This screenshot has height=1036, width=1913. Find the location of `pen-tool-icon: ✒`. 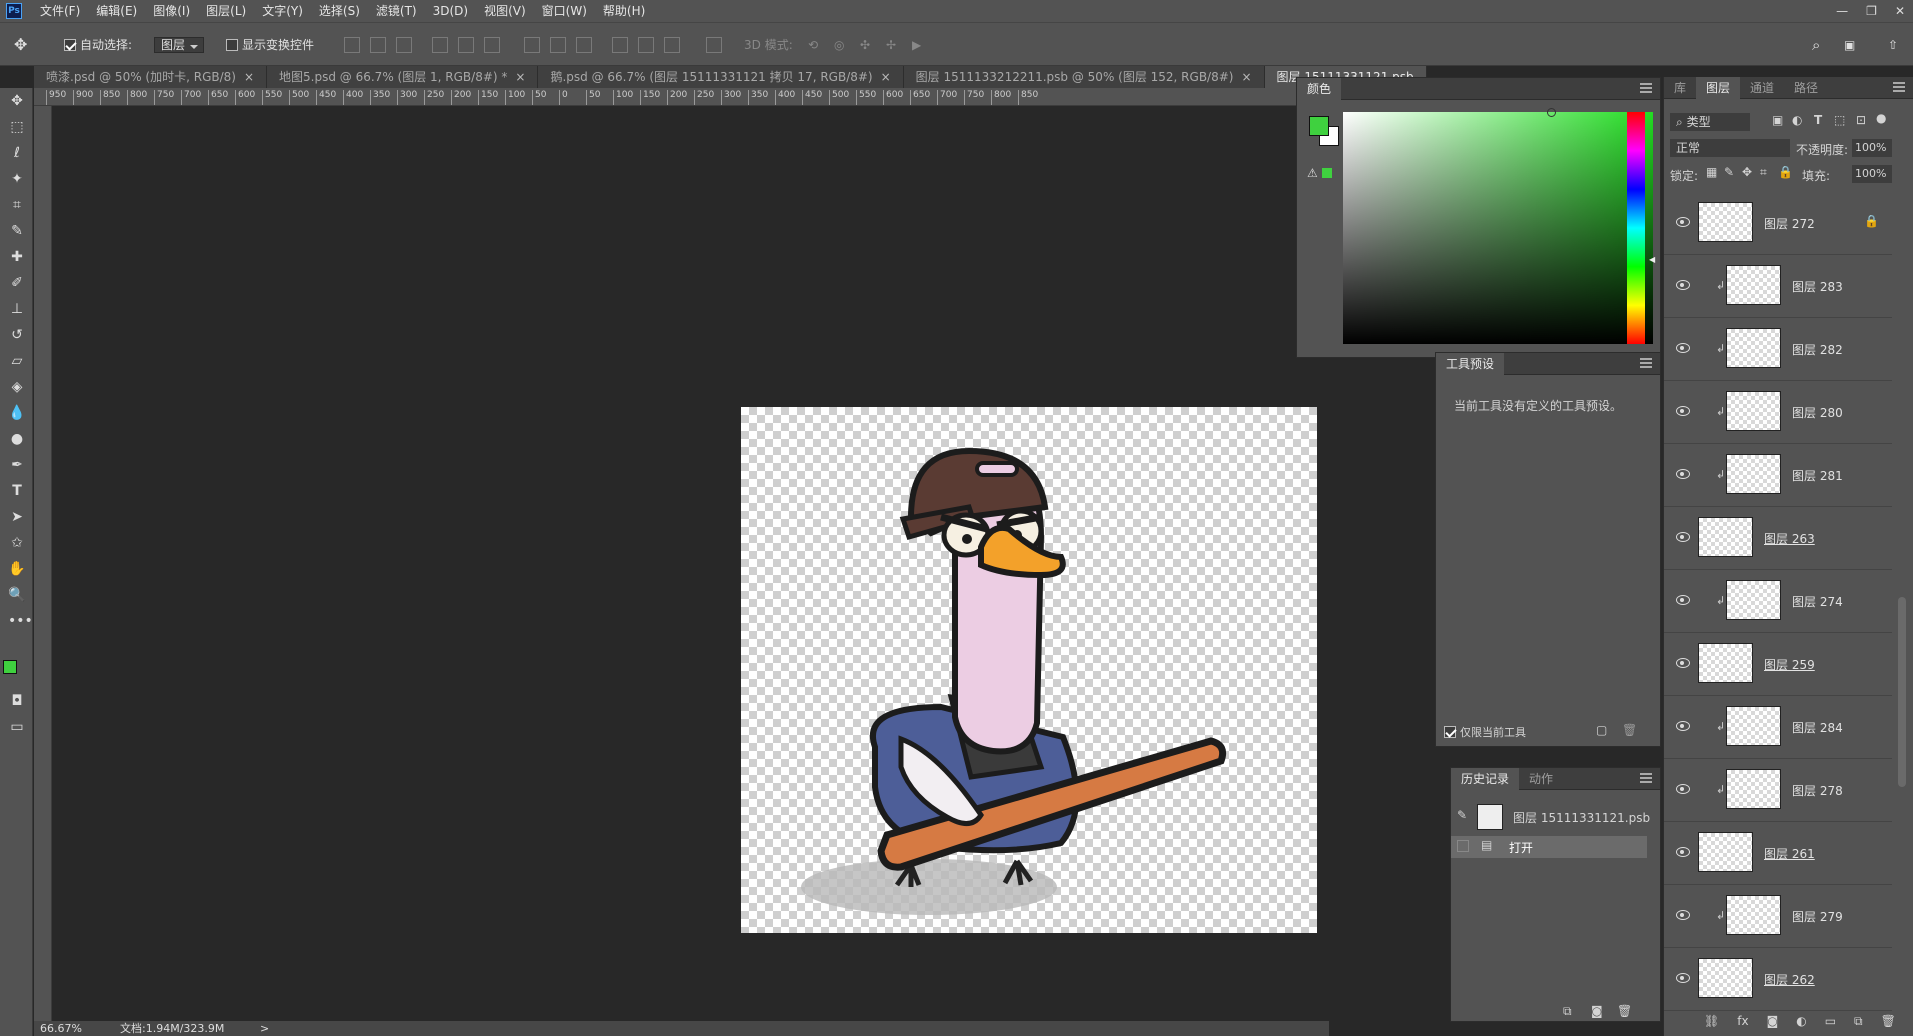

pen-tool-icon: ✒ is located at coordinates (17, 465).